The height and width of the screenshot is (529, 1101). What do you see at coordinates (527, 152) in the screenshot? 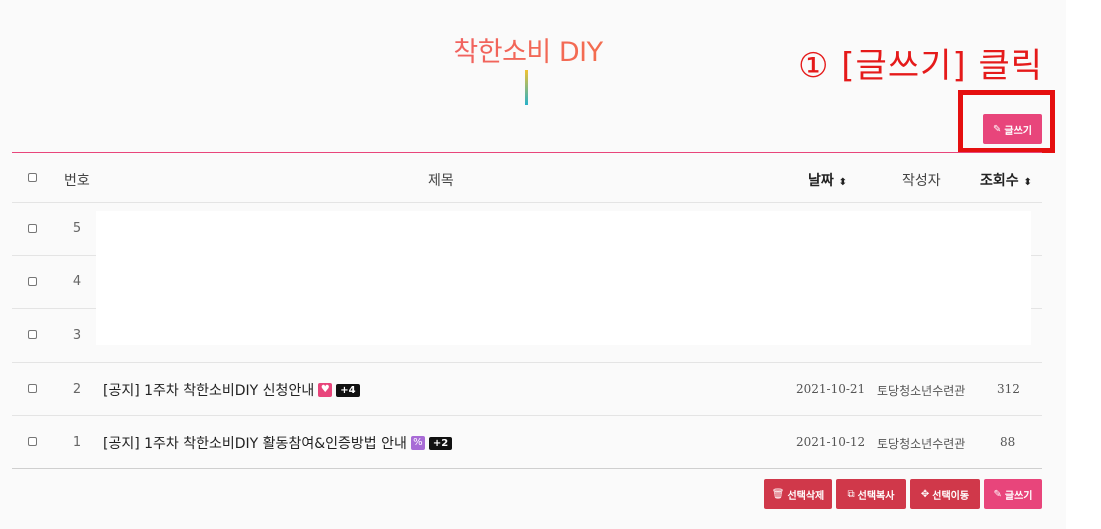
I see `table-top-rule` at bounding box center [527, 152].